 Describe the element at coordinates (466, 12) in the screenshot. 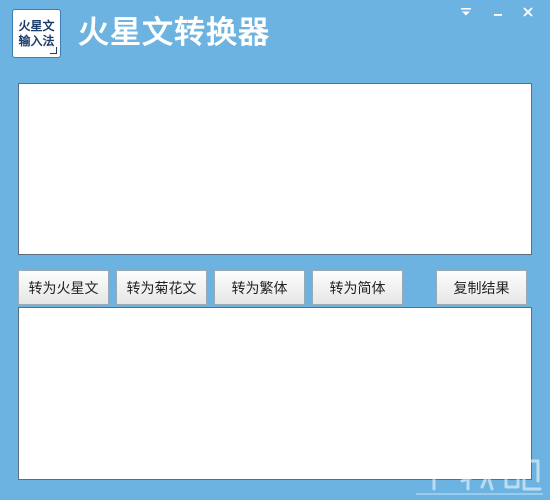

I see `menu-icon` at that location.